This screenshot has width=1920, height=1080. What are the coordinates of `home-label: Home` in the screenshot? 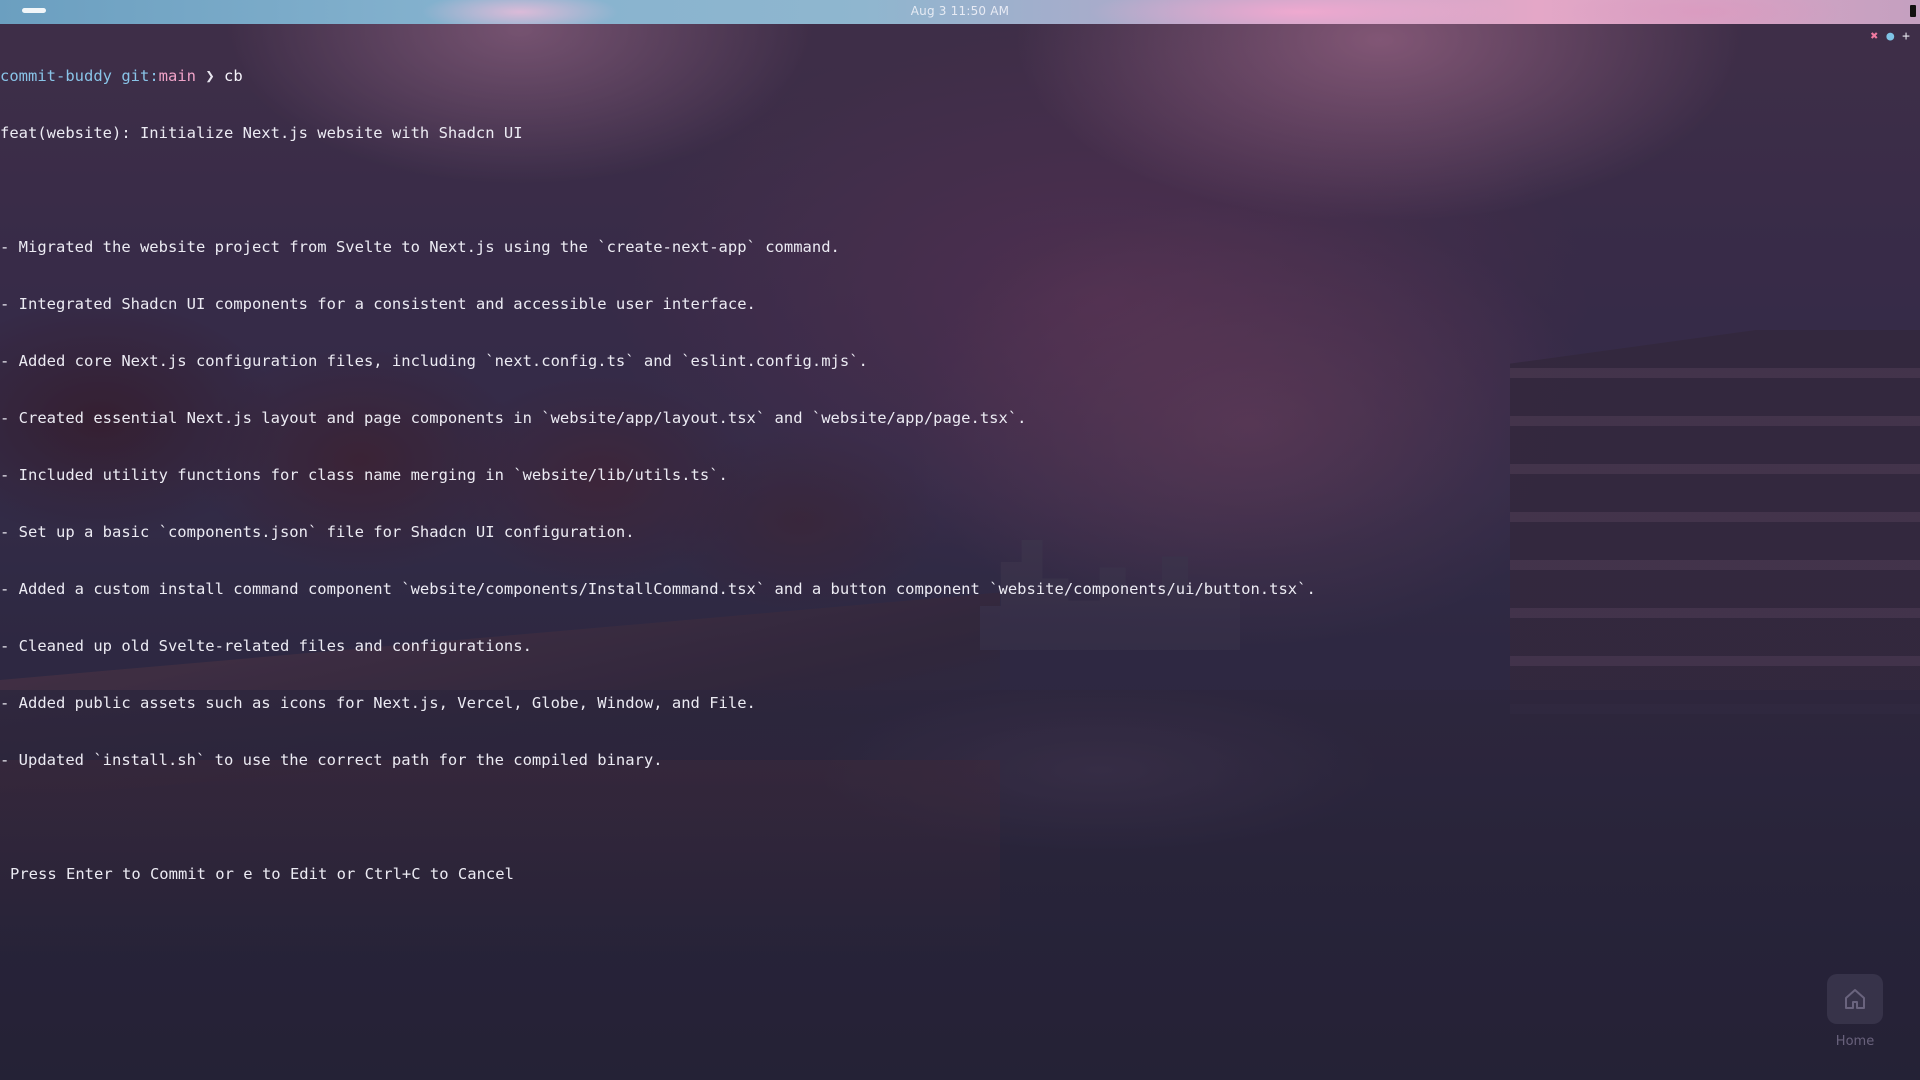 It's located at (1855, 1041).